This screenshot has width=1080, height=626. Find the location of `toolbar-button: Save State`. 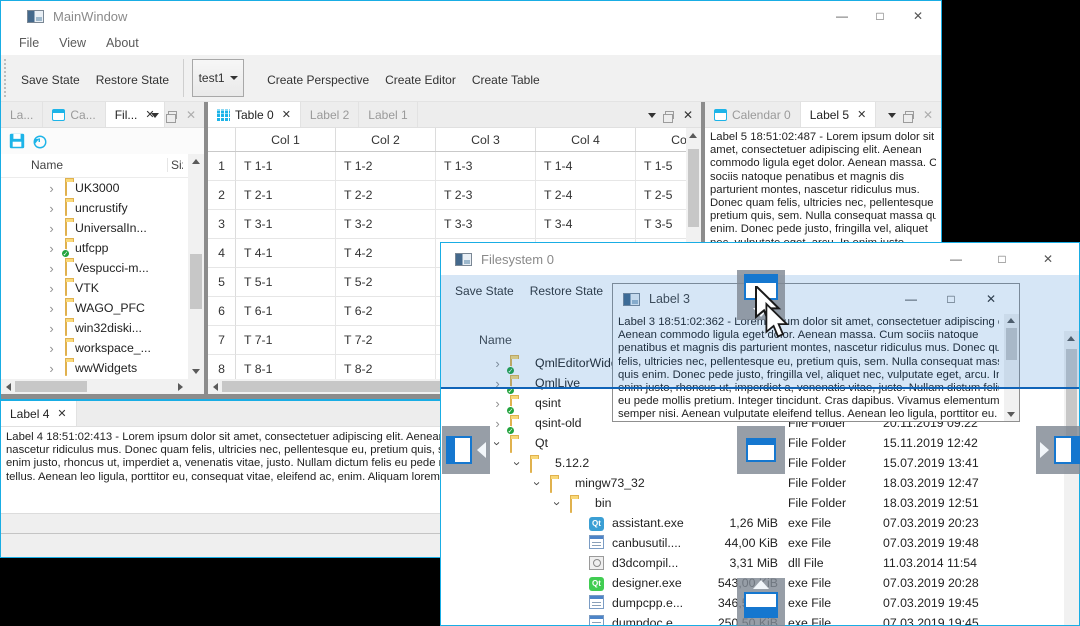

toolbar-button: Save State is located at coordinates (50, 78).